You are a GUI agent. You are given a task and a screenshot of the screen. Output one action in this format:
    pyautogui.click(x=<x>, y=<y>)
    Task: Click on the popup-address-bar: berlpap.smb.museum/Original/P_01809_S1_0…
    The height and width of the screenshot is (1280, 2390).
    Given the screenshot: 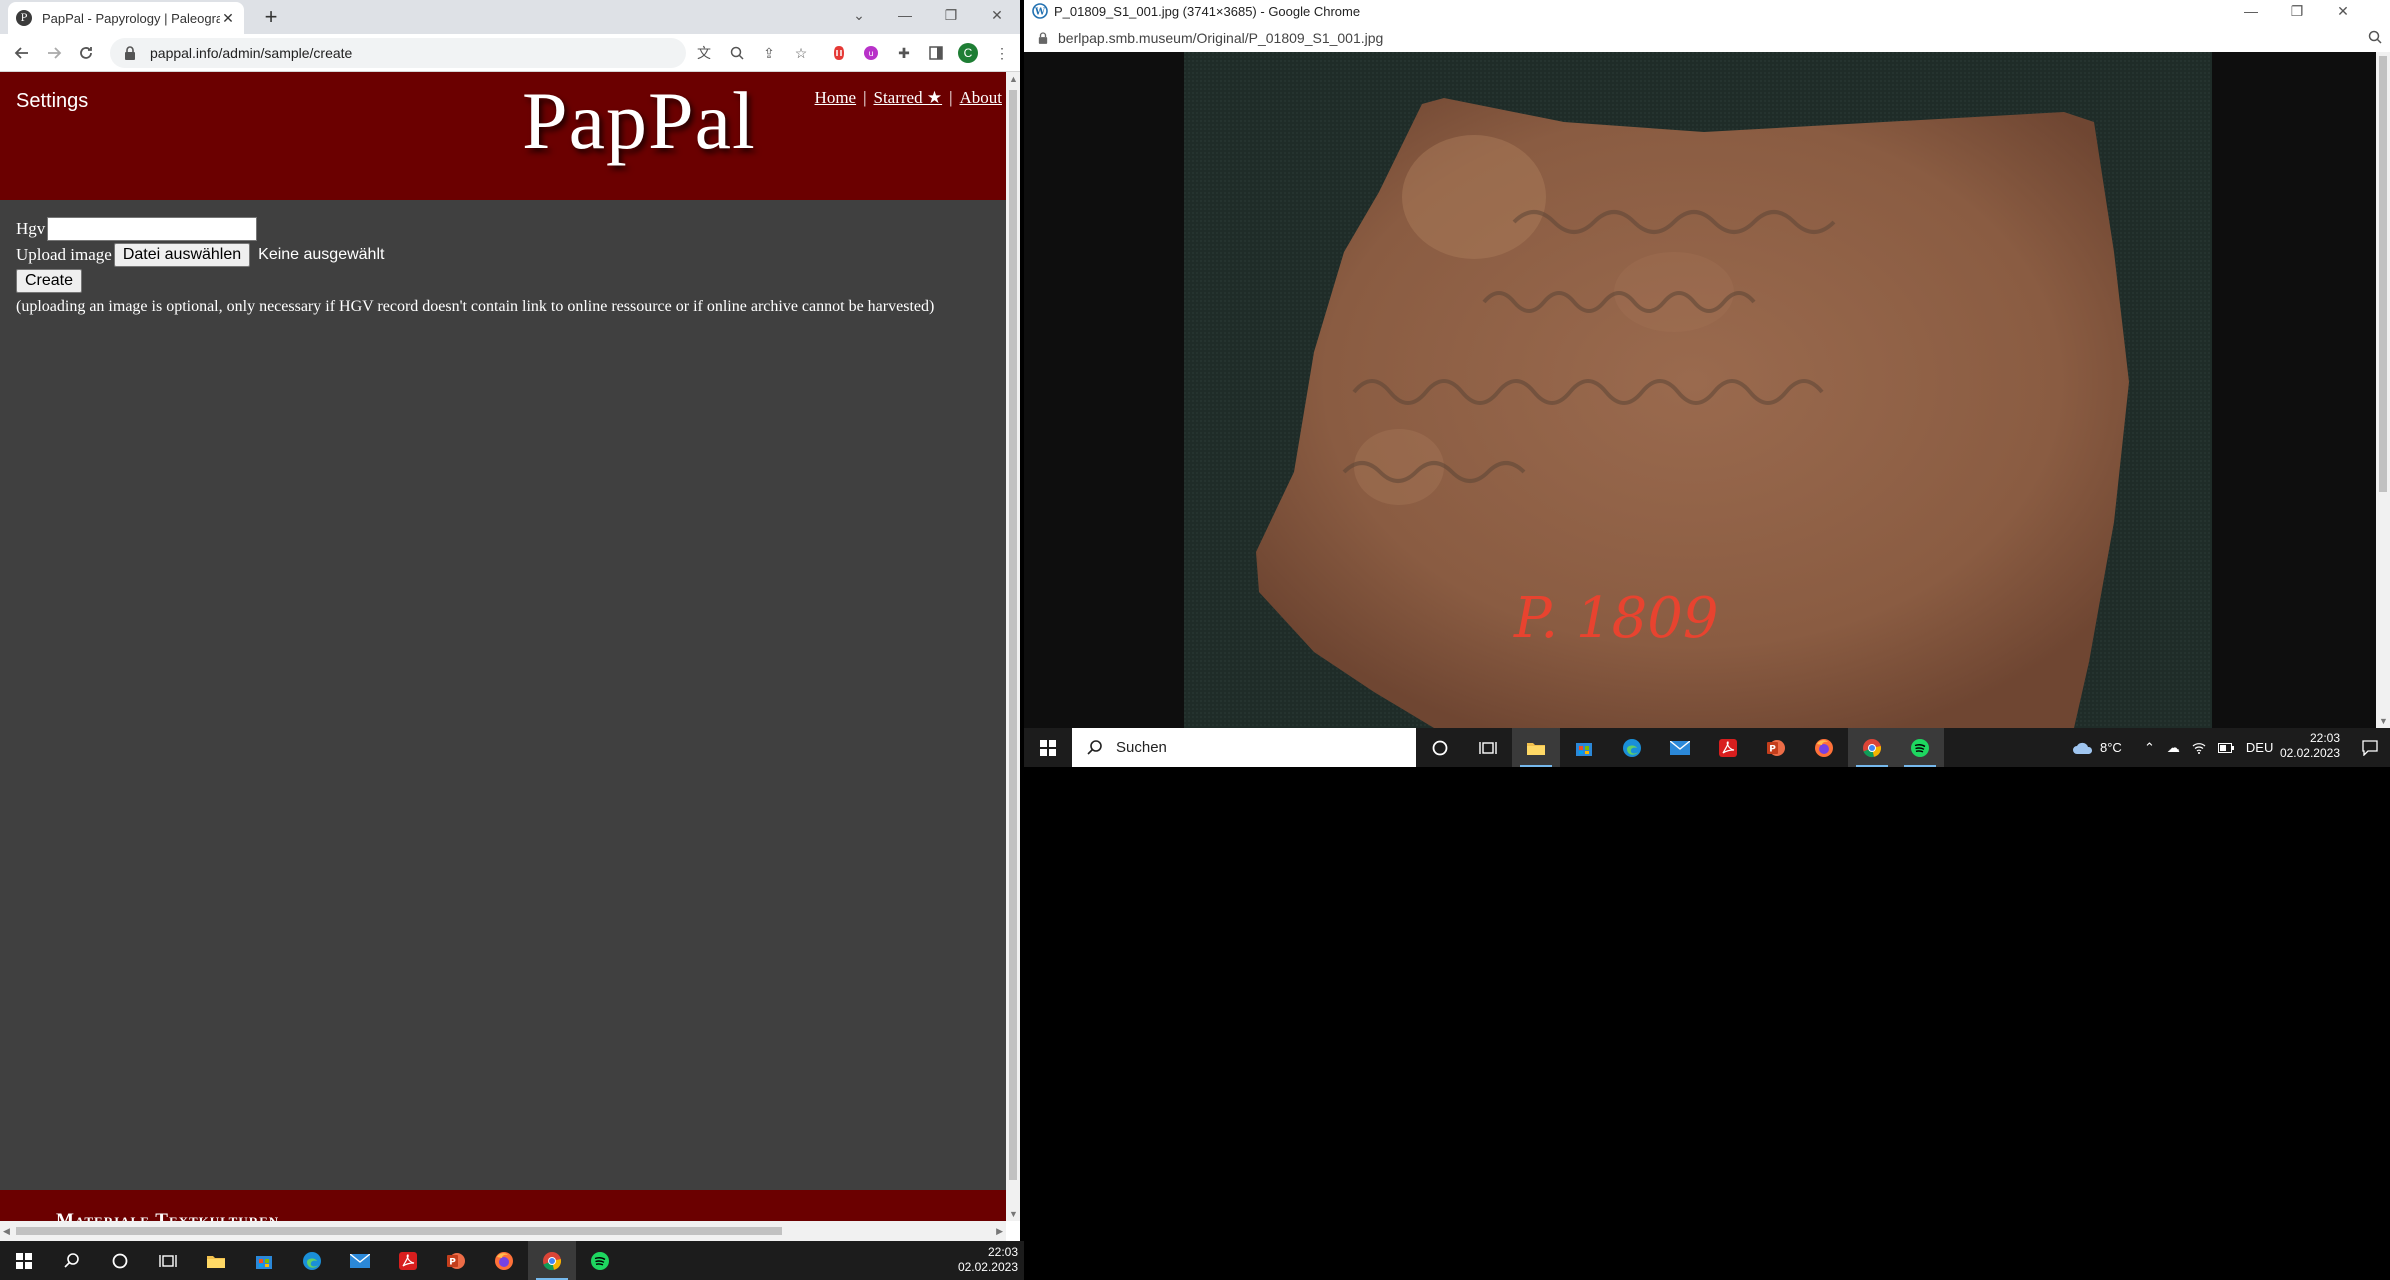 What is the action you would take?
    pyautogui.click(x=1707, y=38)
    